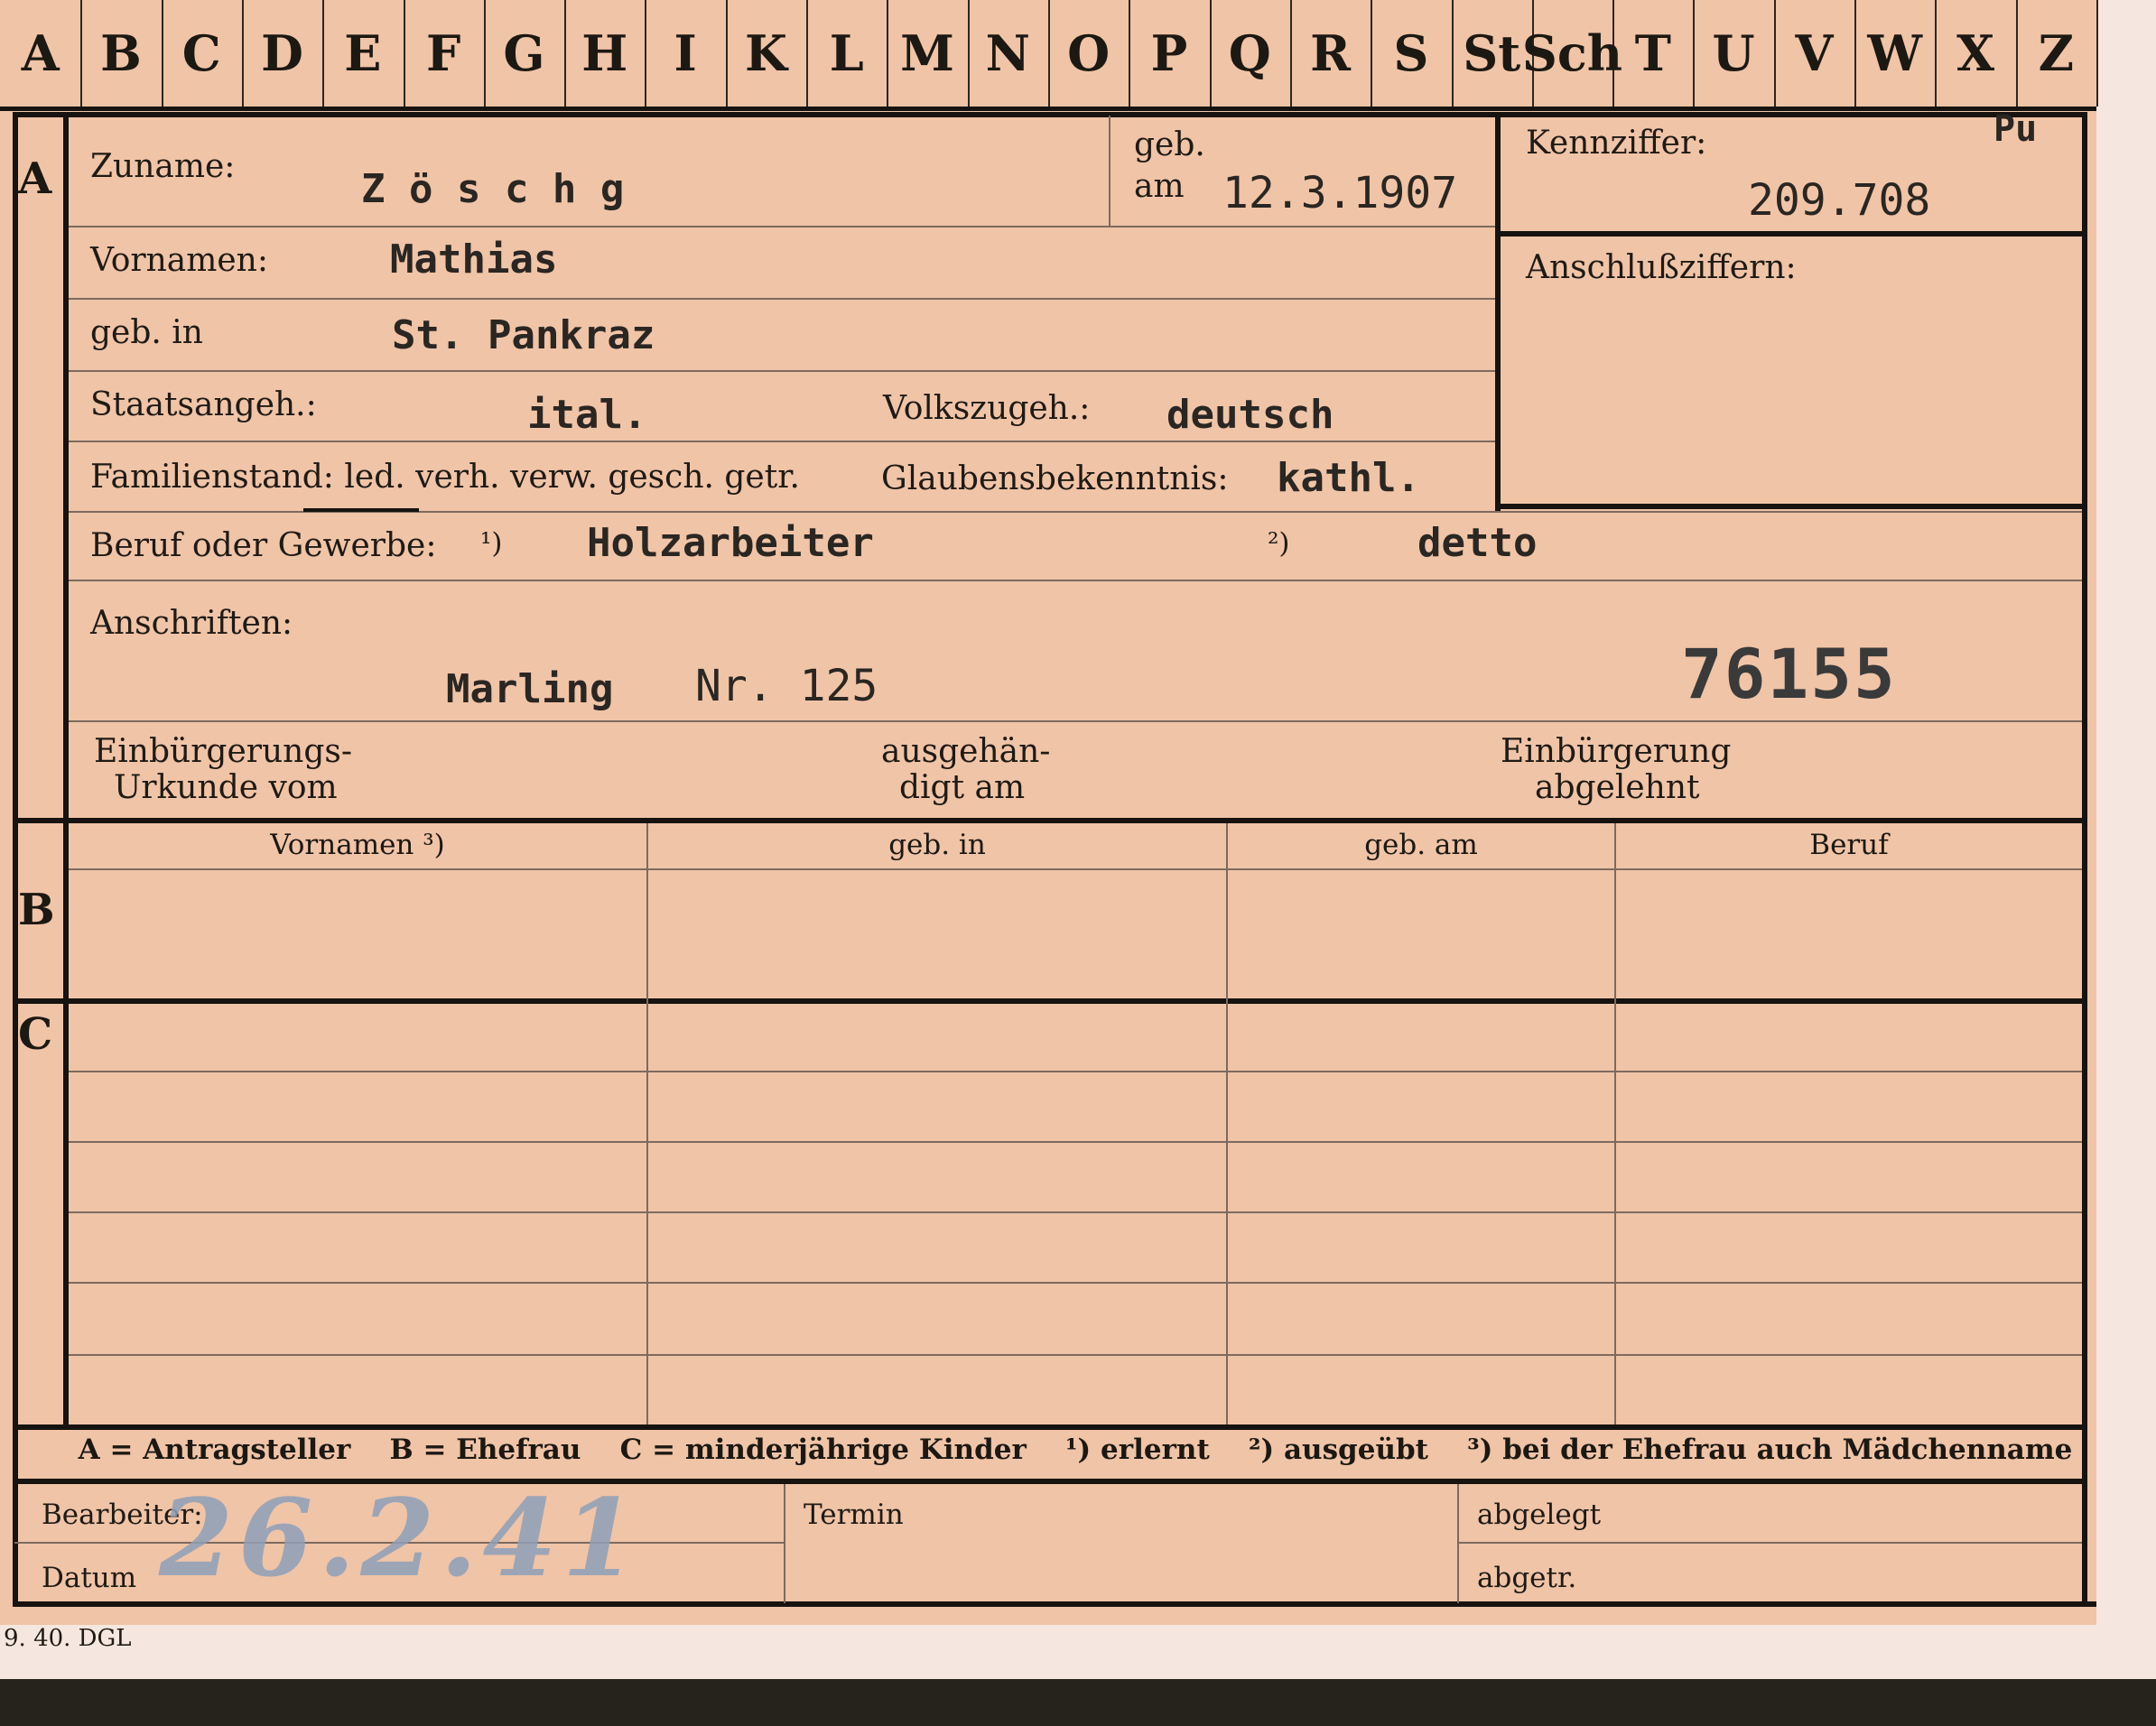 This screenshot has height=1726, width=2156. What do you see at coordinates (1770, 1543) in the screenshot?
I see `footer-mid-rule-right` at bounding box center [1770, 1543].